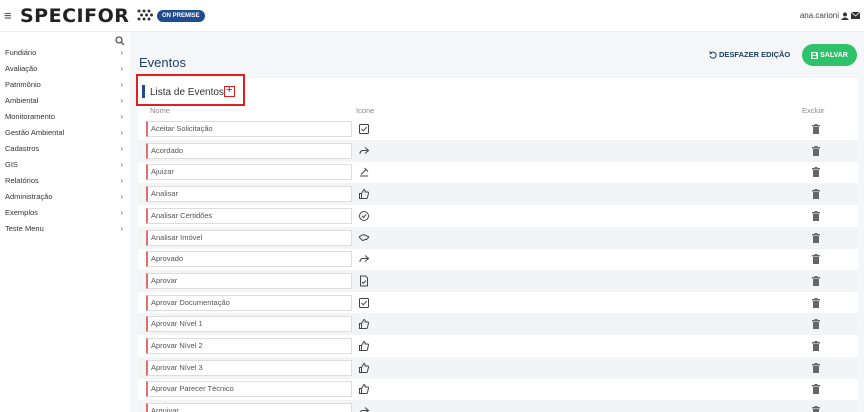 This screenshot has height=412, width=864. What do you see at coordinates (249, 407) in the screenshot?
I see `event-name-input: Arquivar` at bounding box center [249, 407].